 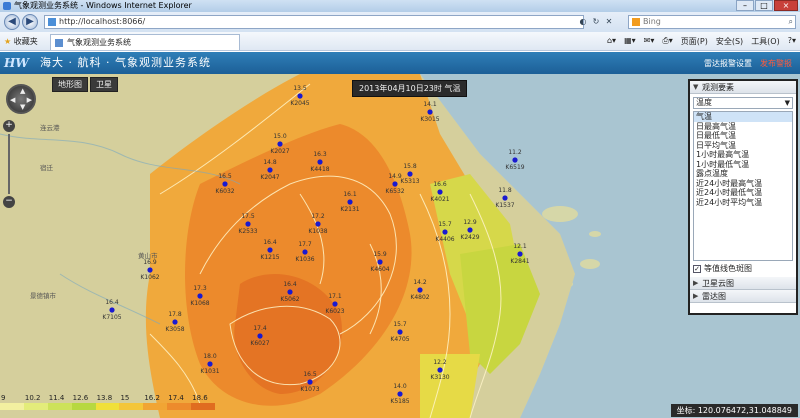 I want to click on section-radar-header: ▶ 雷达图, so click(x=743, y=296).